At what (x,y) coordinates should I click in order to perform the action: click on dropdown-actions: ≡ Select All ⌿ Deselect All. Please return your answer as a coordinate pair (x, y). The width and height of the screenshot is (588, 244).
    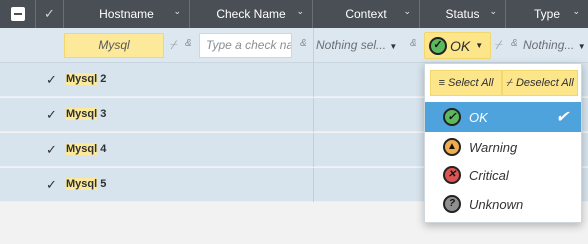
    Looking at the image, I should click on (504, 83).